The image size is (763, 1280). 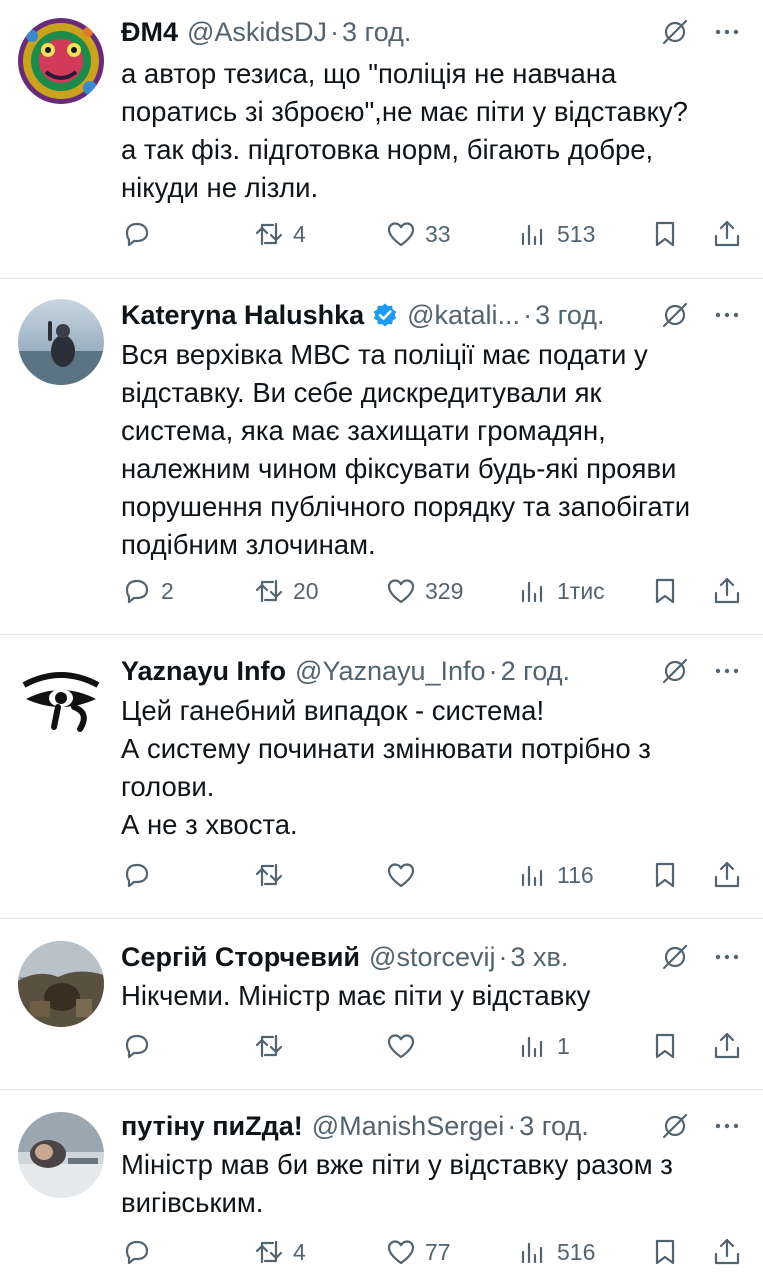 What do you see at coordinates (167, 590) in the screenshot?
I see `reply-count: 2` at bounding box center [167, 590].